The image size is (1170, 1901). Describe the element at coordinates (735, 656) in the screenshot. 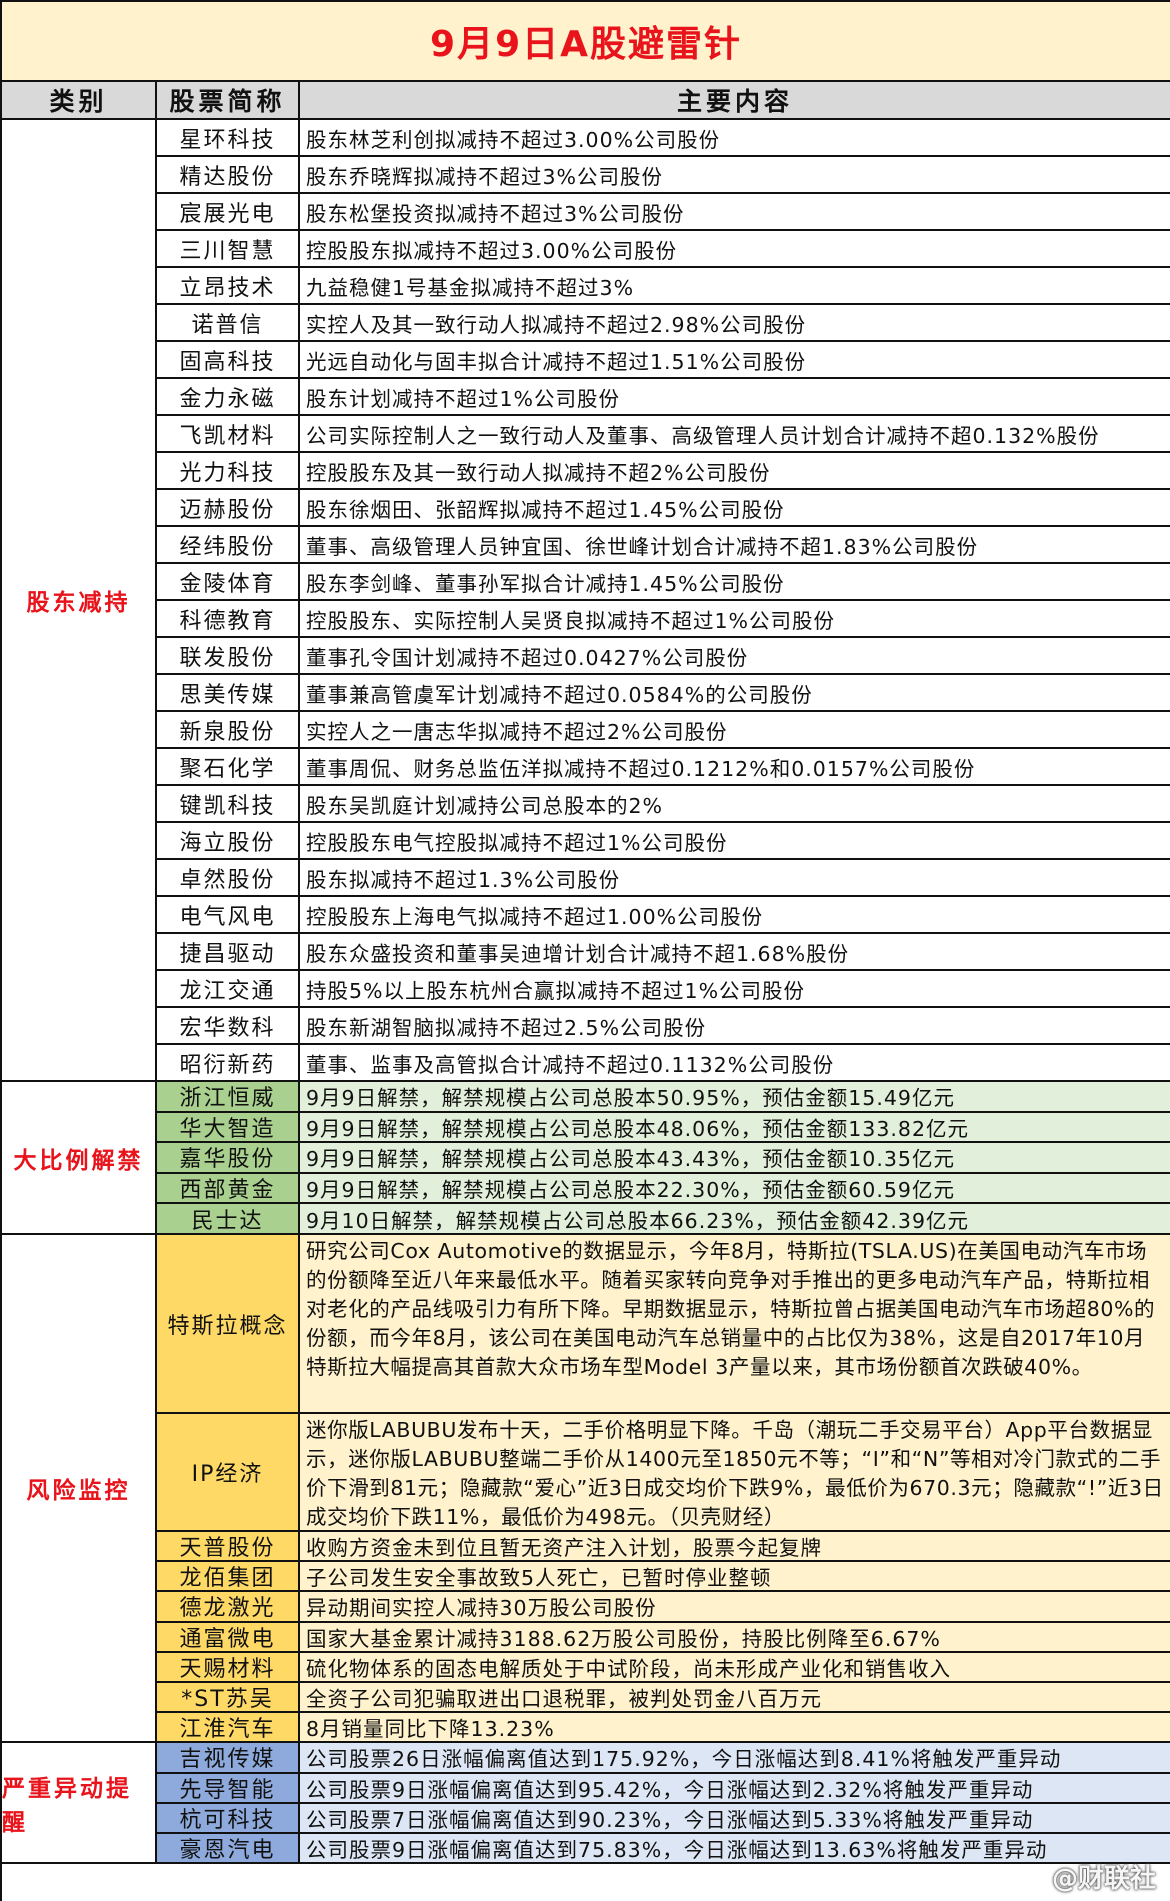

I see `row-content: 董事孔令国计划减持不超过0.0427%公司股份` at that location.